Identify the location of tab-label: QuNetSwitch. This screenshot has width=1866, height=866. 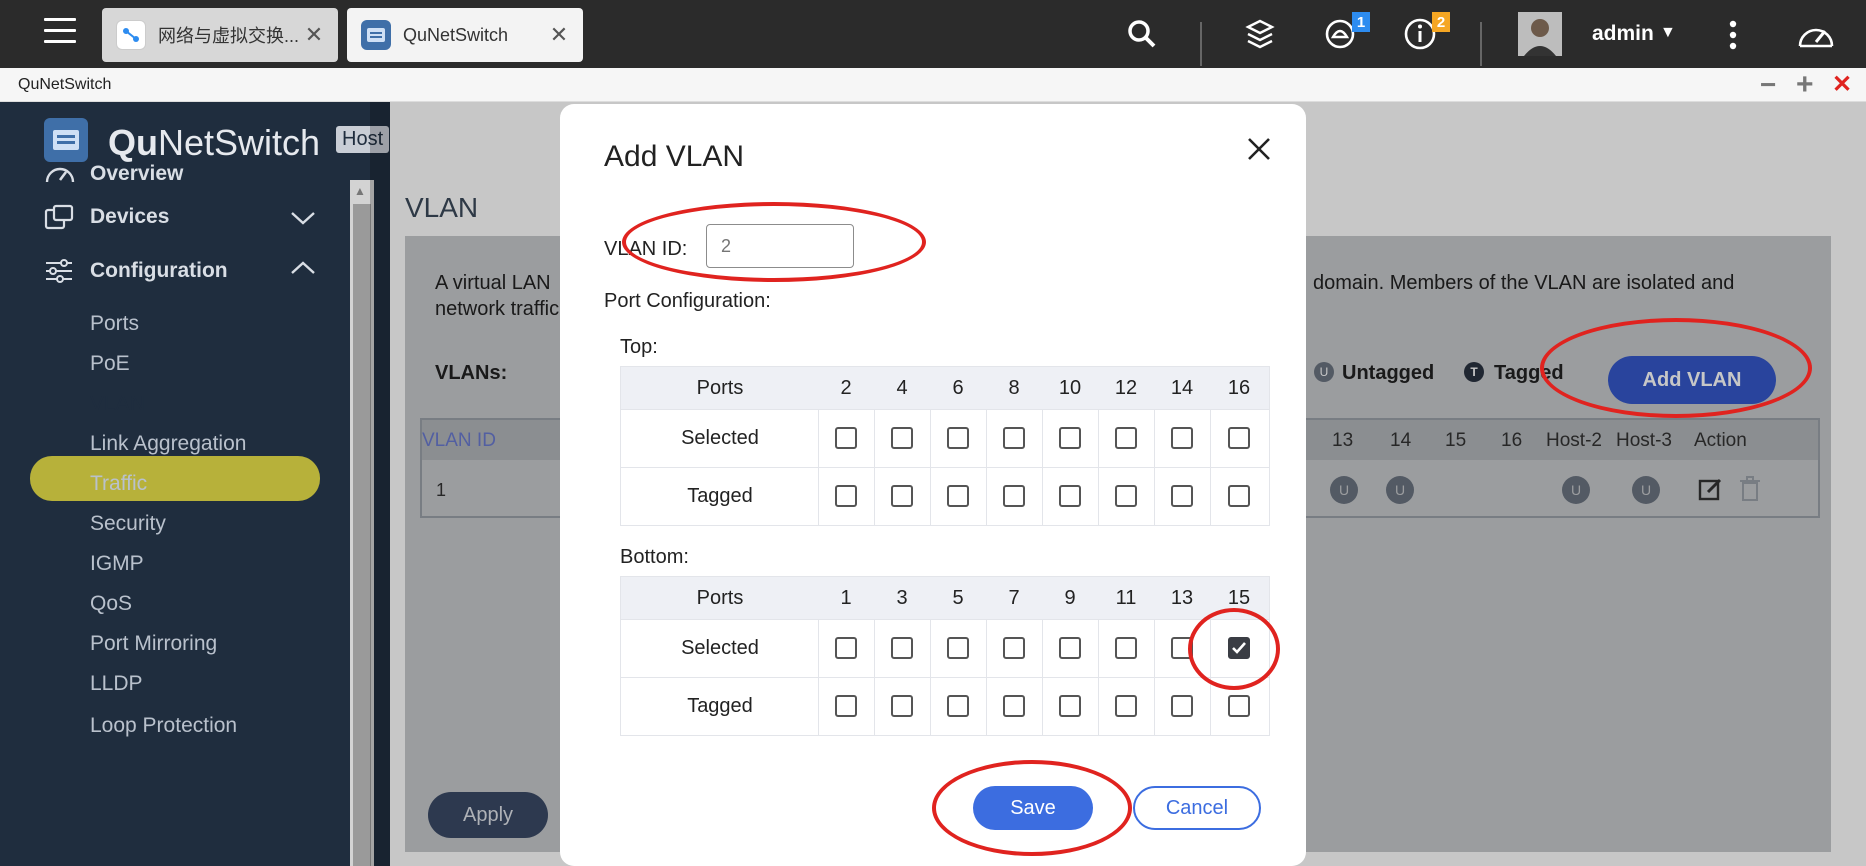
(456, 34).